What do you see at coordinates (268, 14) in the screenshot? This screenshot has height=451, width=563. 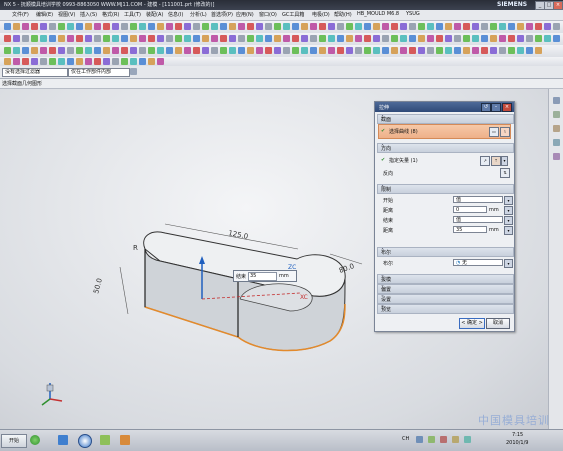 I see `menu-window: 窗口(O)` at bounding box center [268, 14].